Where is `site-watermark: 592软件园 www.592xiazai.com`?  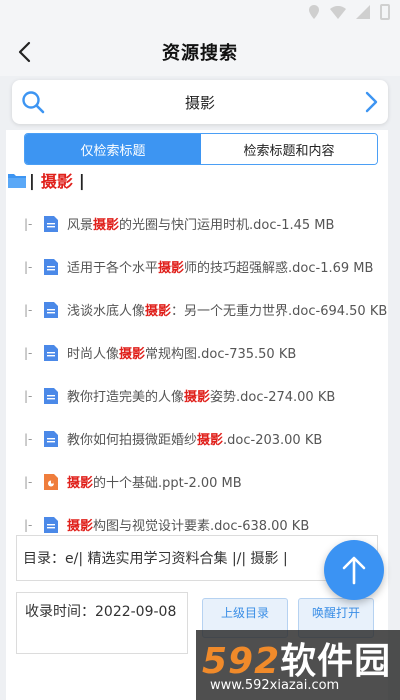 site-watermark: 592软件园 www.592xiazai.com is located at coordinates (298, 665).